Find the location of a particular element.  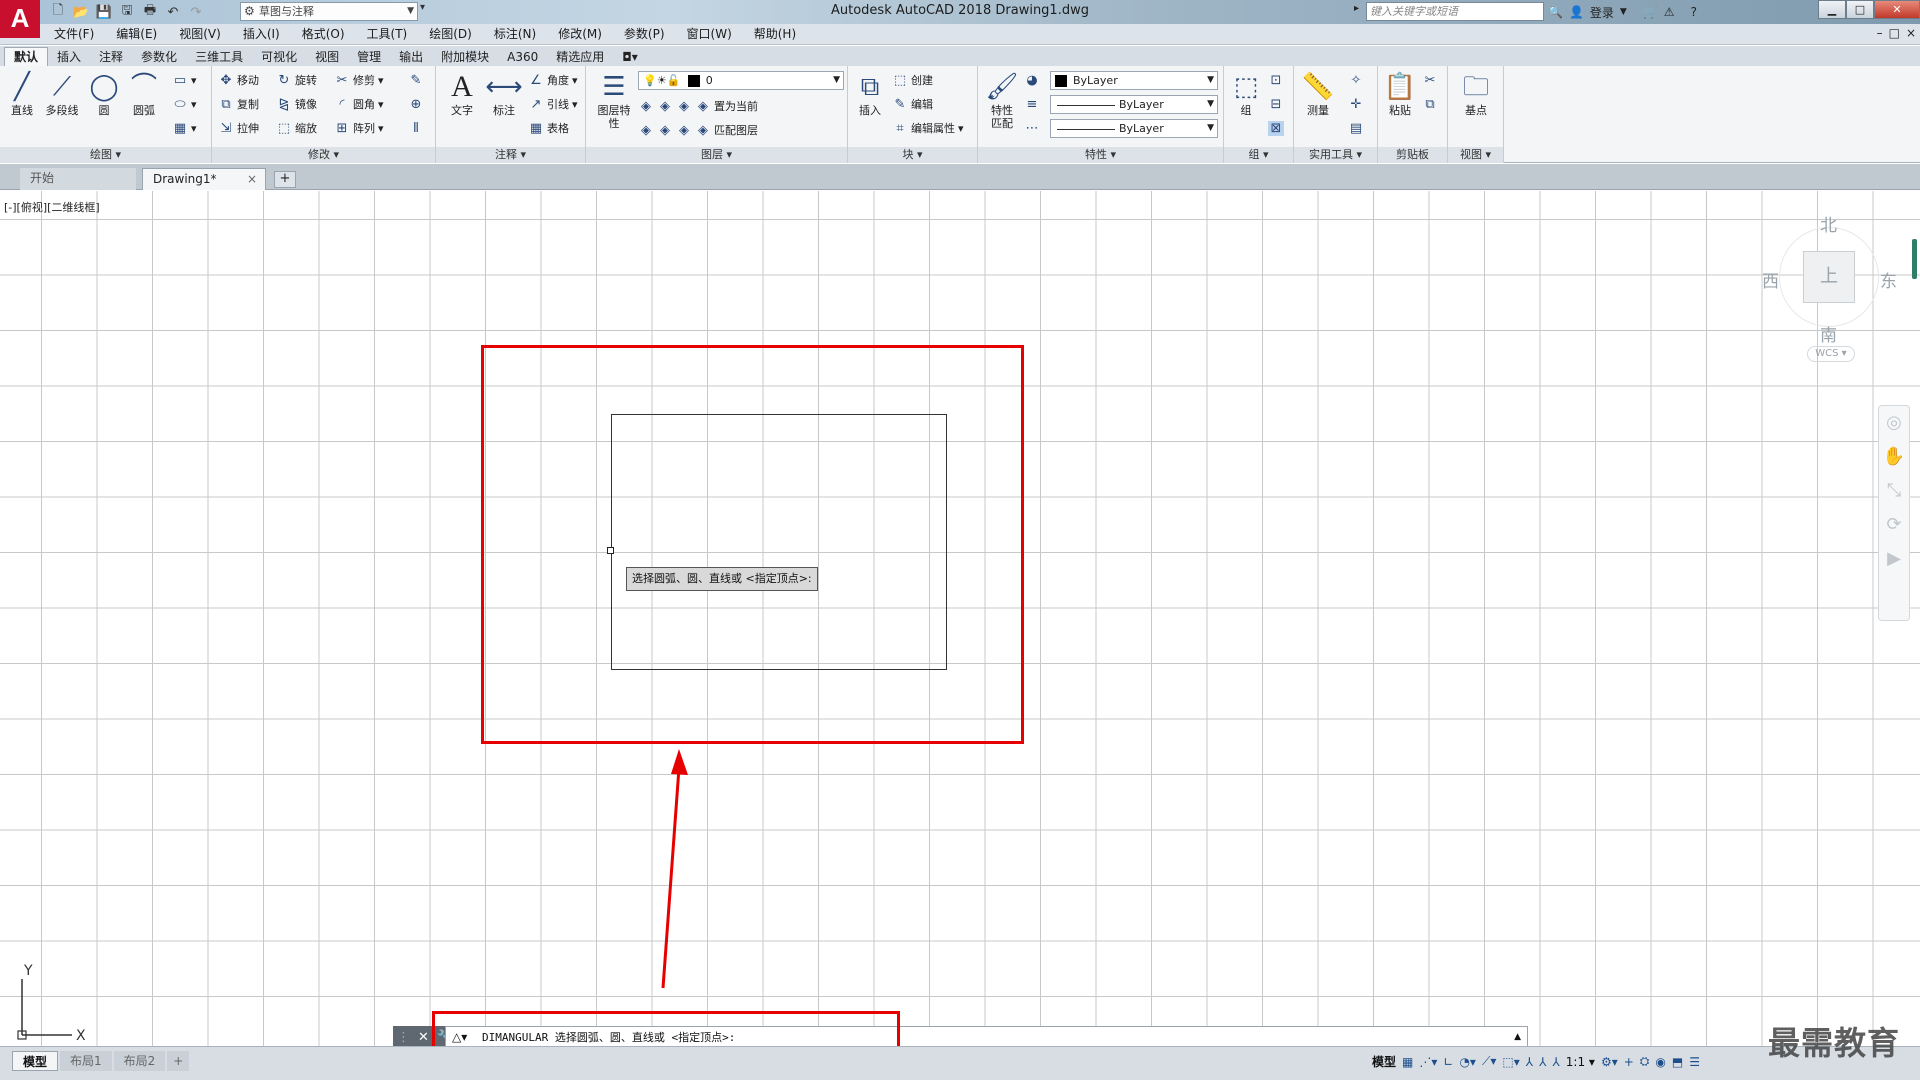

close-icon: × is located at coordinates (252, 179).